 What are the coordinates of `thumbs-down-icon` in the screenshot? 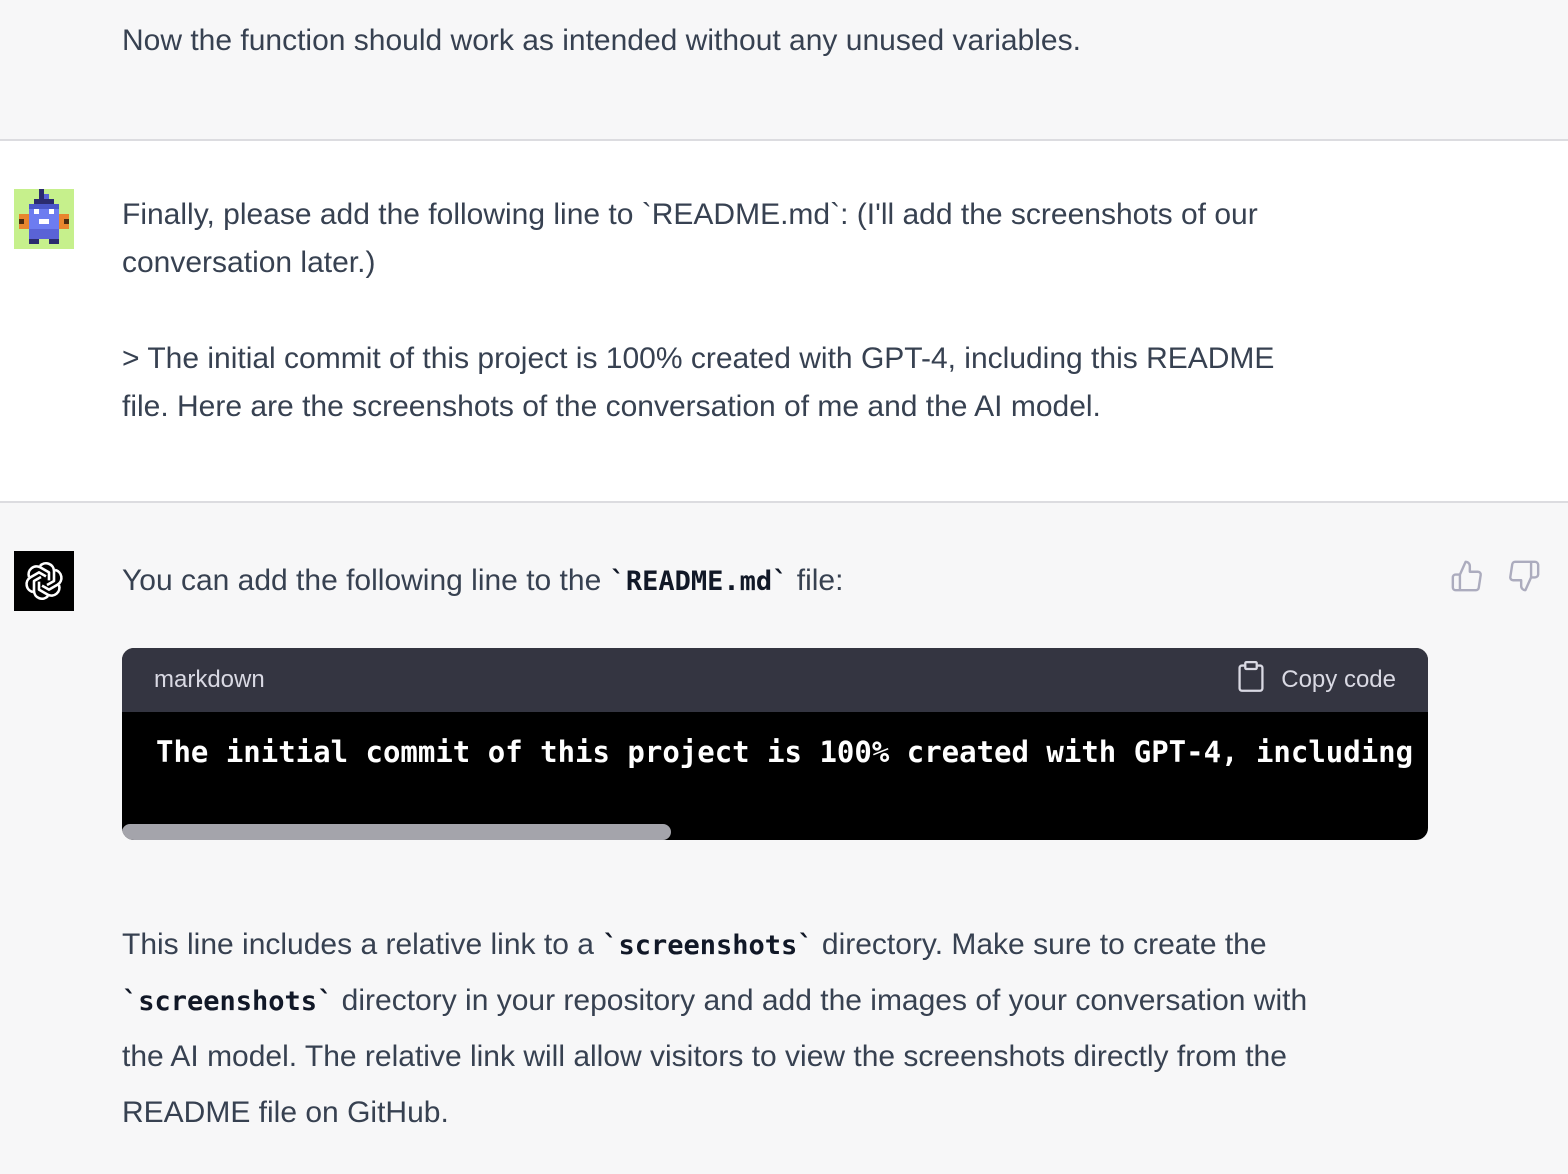 It's located at (1524, 576).